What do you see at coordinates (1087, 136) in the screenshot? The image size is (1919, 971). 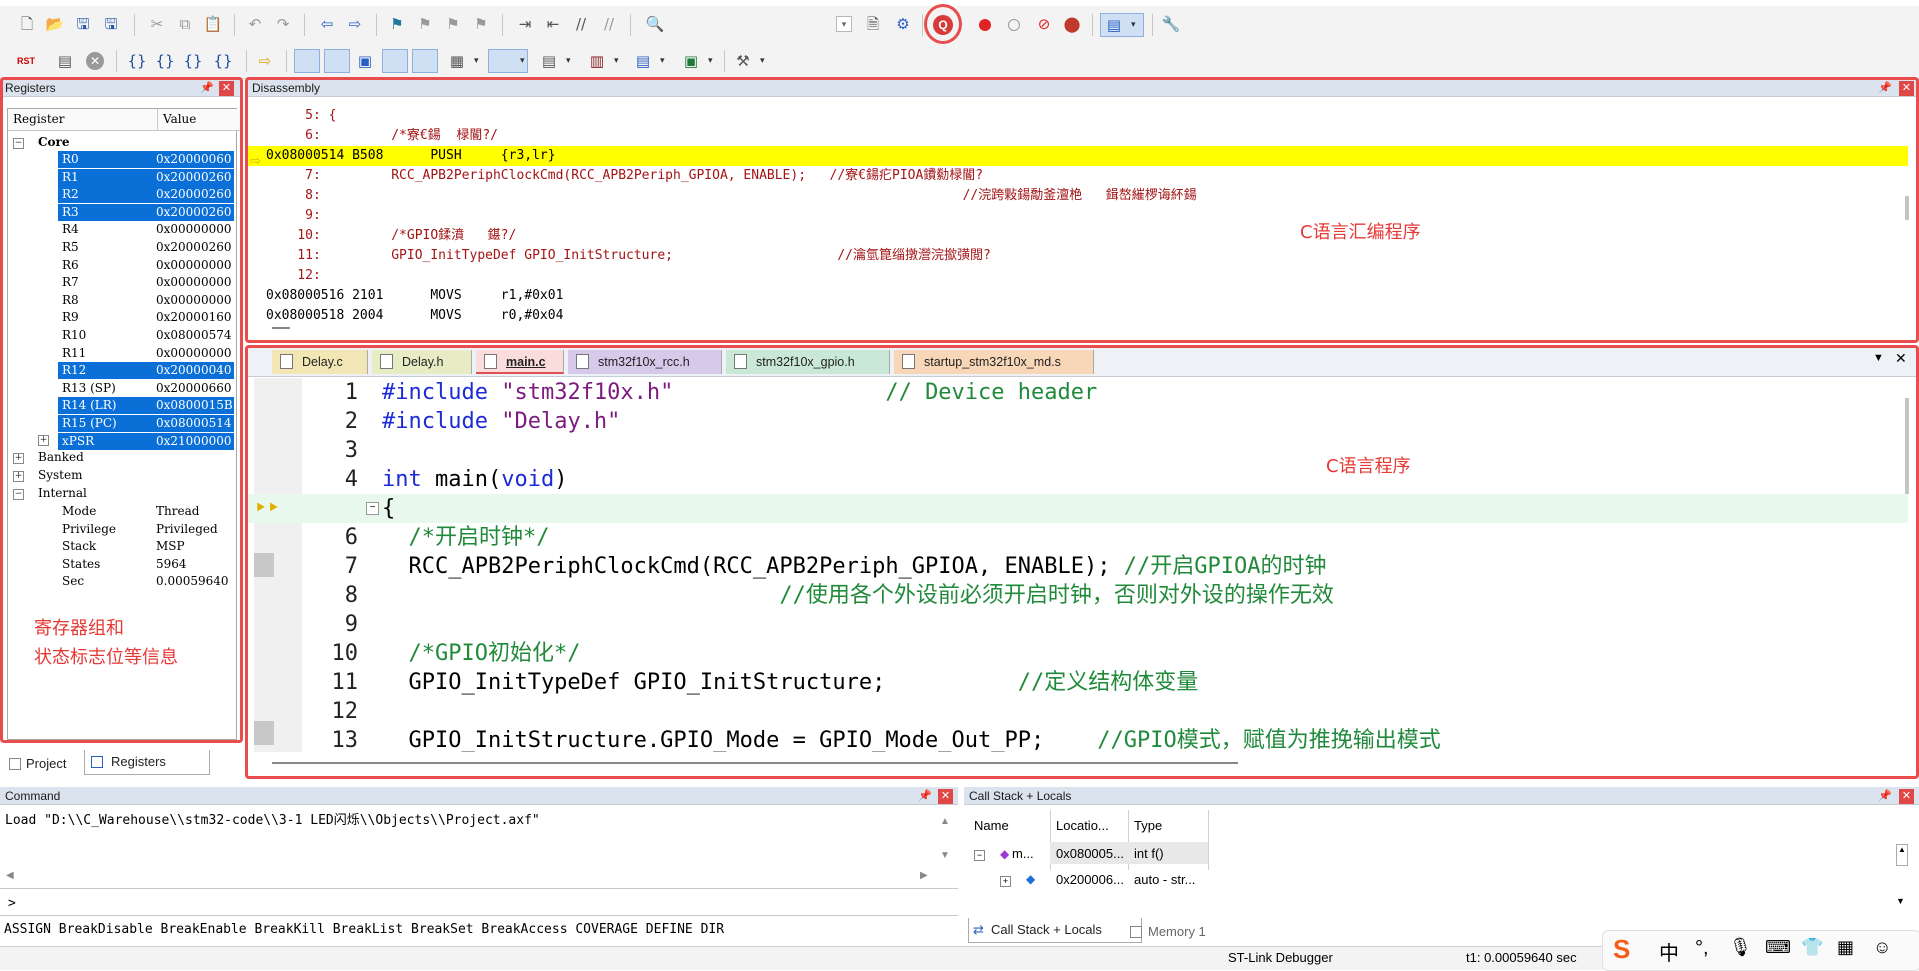 I see `disassembly-line: 6: /*寮€鍚 椂閽?/` at bounding box center [1087, 136].